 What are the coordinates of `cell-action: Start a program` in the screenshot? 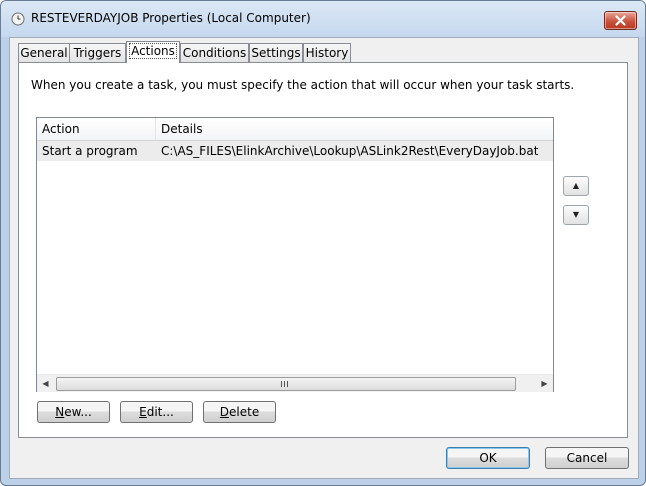 It's located at (90, 151).